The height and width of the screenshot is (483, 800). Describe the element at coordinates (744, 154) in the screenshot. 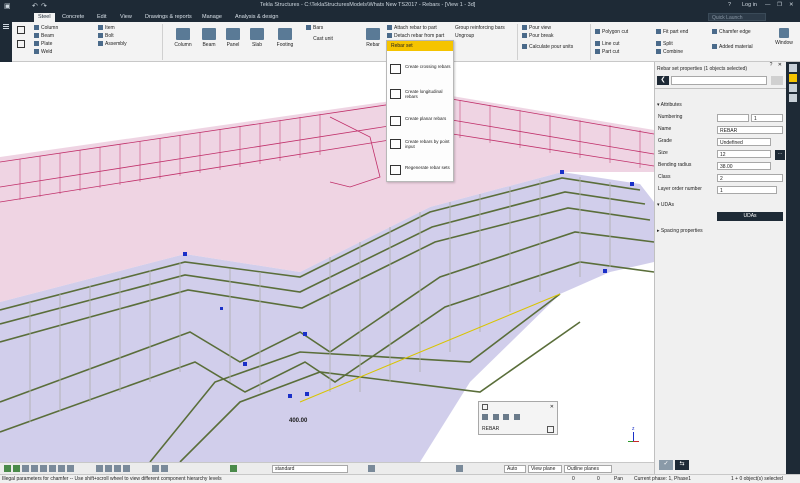

I see `size-select: 12` at that location.